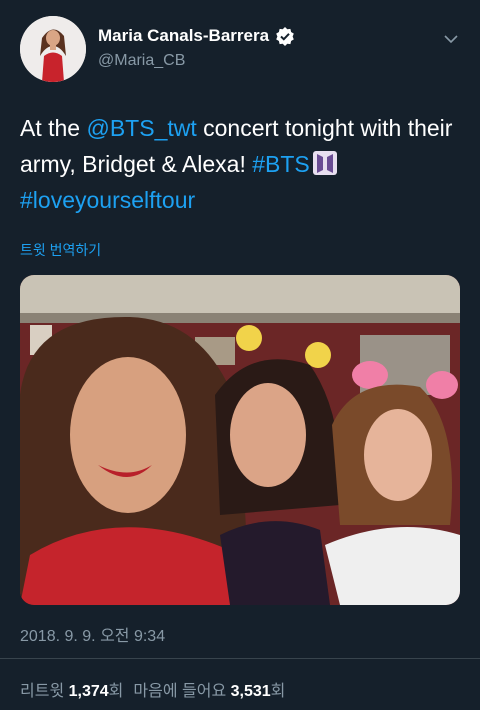 Image resolution: width=480 pixels, height=710 pixels. I want to click on likes-unit: 회, so click(278, 691).